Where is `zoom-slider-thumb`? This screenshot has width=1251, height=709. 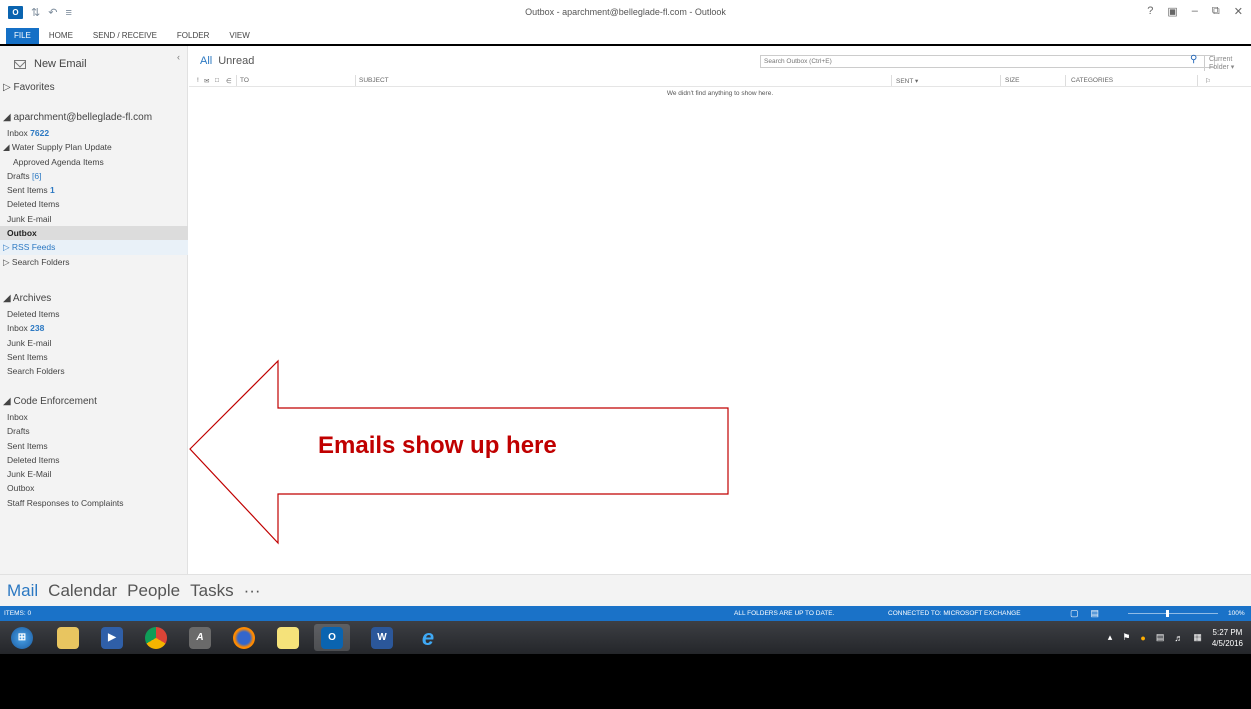 zoom-slider-thumb is located at coordinates (1167, 613).